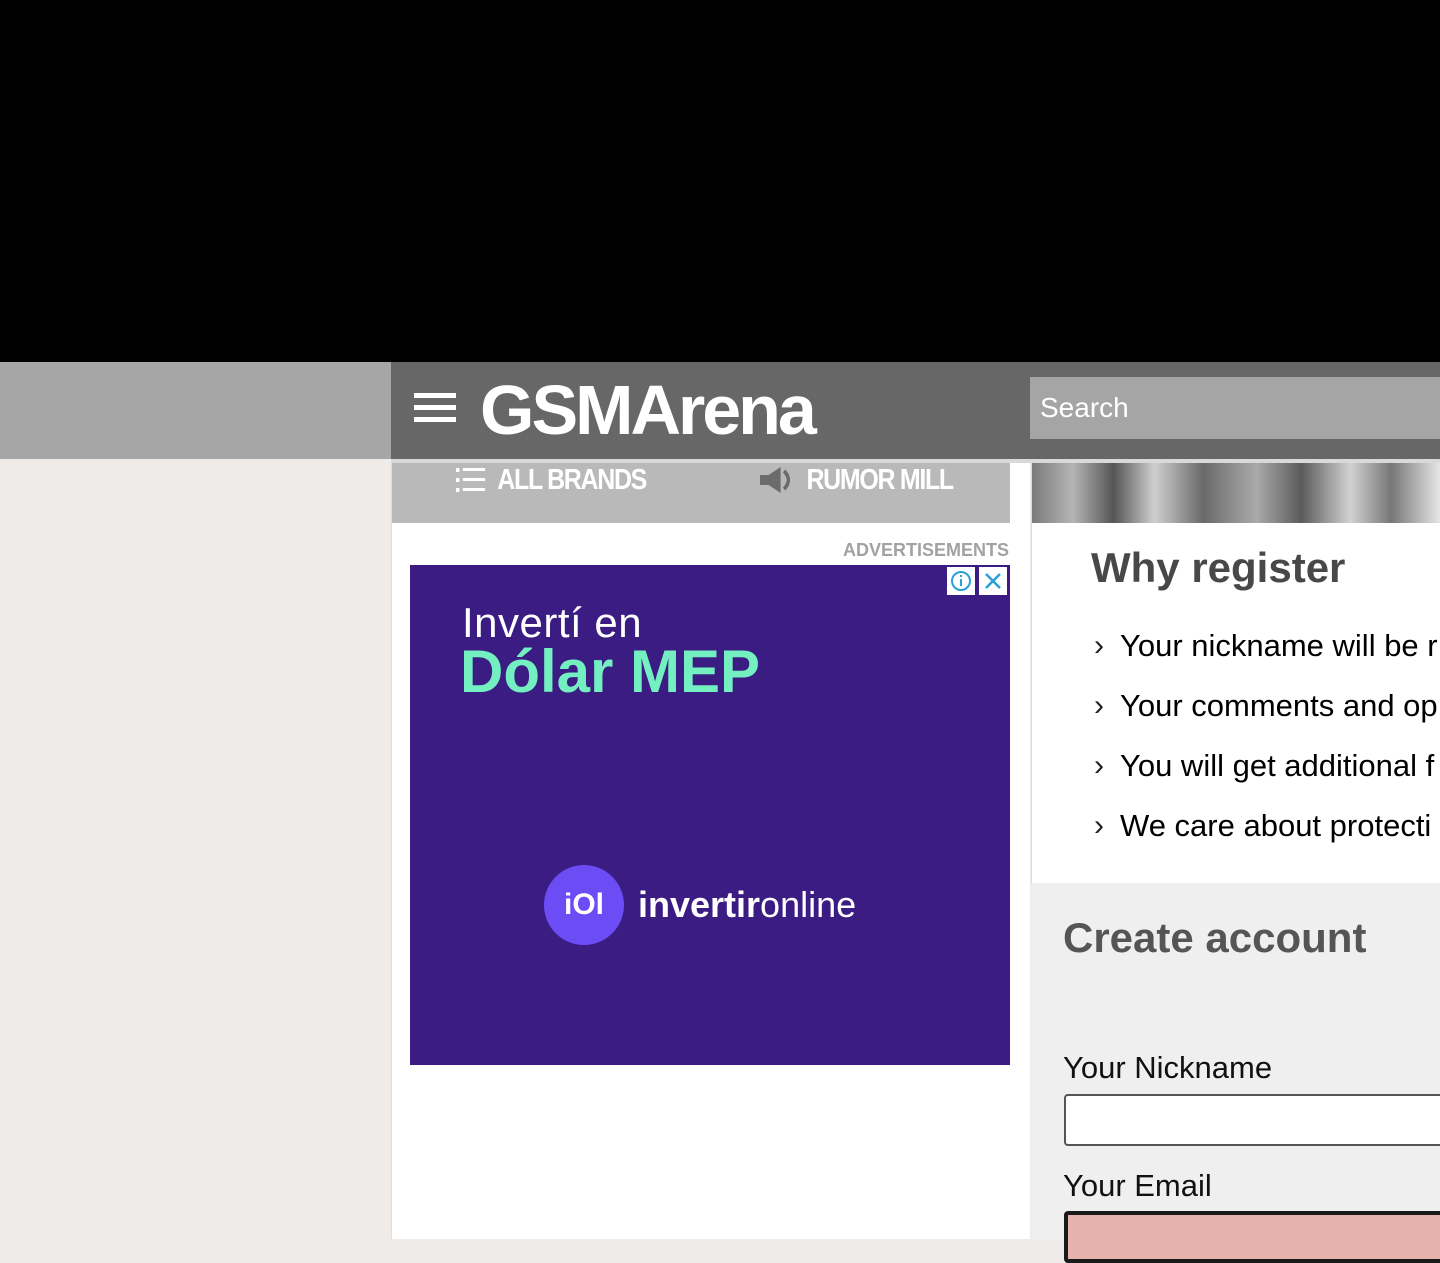 This screenshot has width=1440, height=1263. What do you see at coordinates (471, 480) in the screenshot?
I see `list-icon` at bounding box center [471, 480].